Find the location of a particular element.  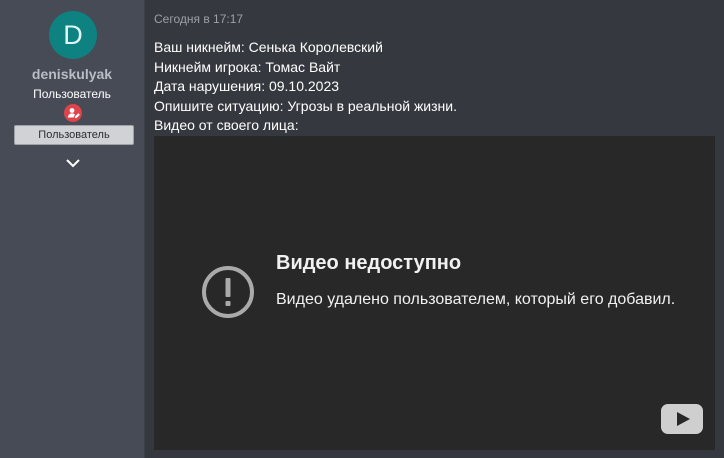

post-timestamp: Сегодня в 17:17 is located at coordinates (198, 19).